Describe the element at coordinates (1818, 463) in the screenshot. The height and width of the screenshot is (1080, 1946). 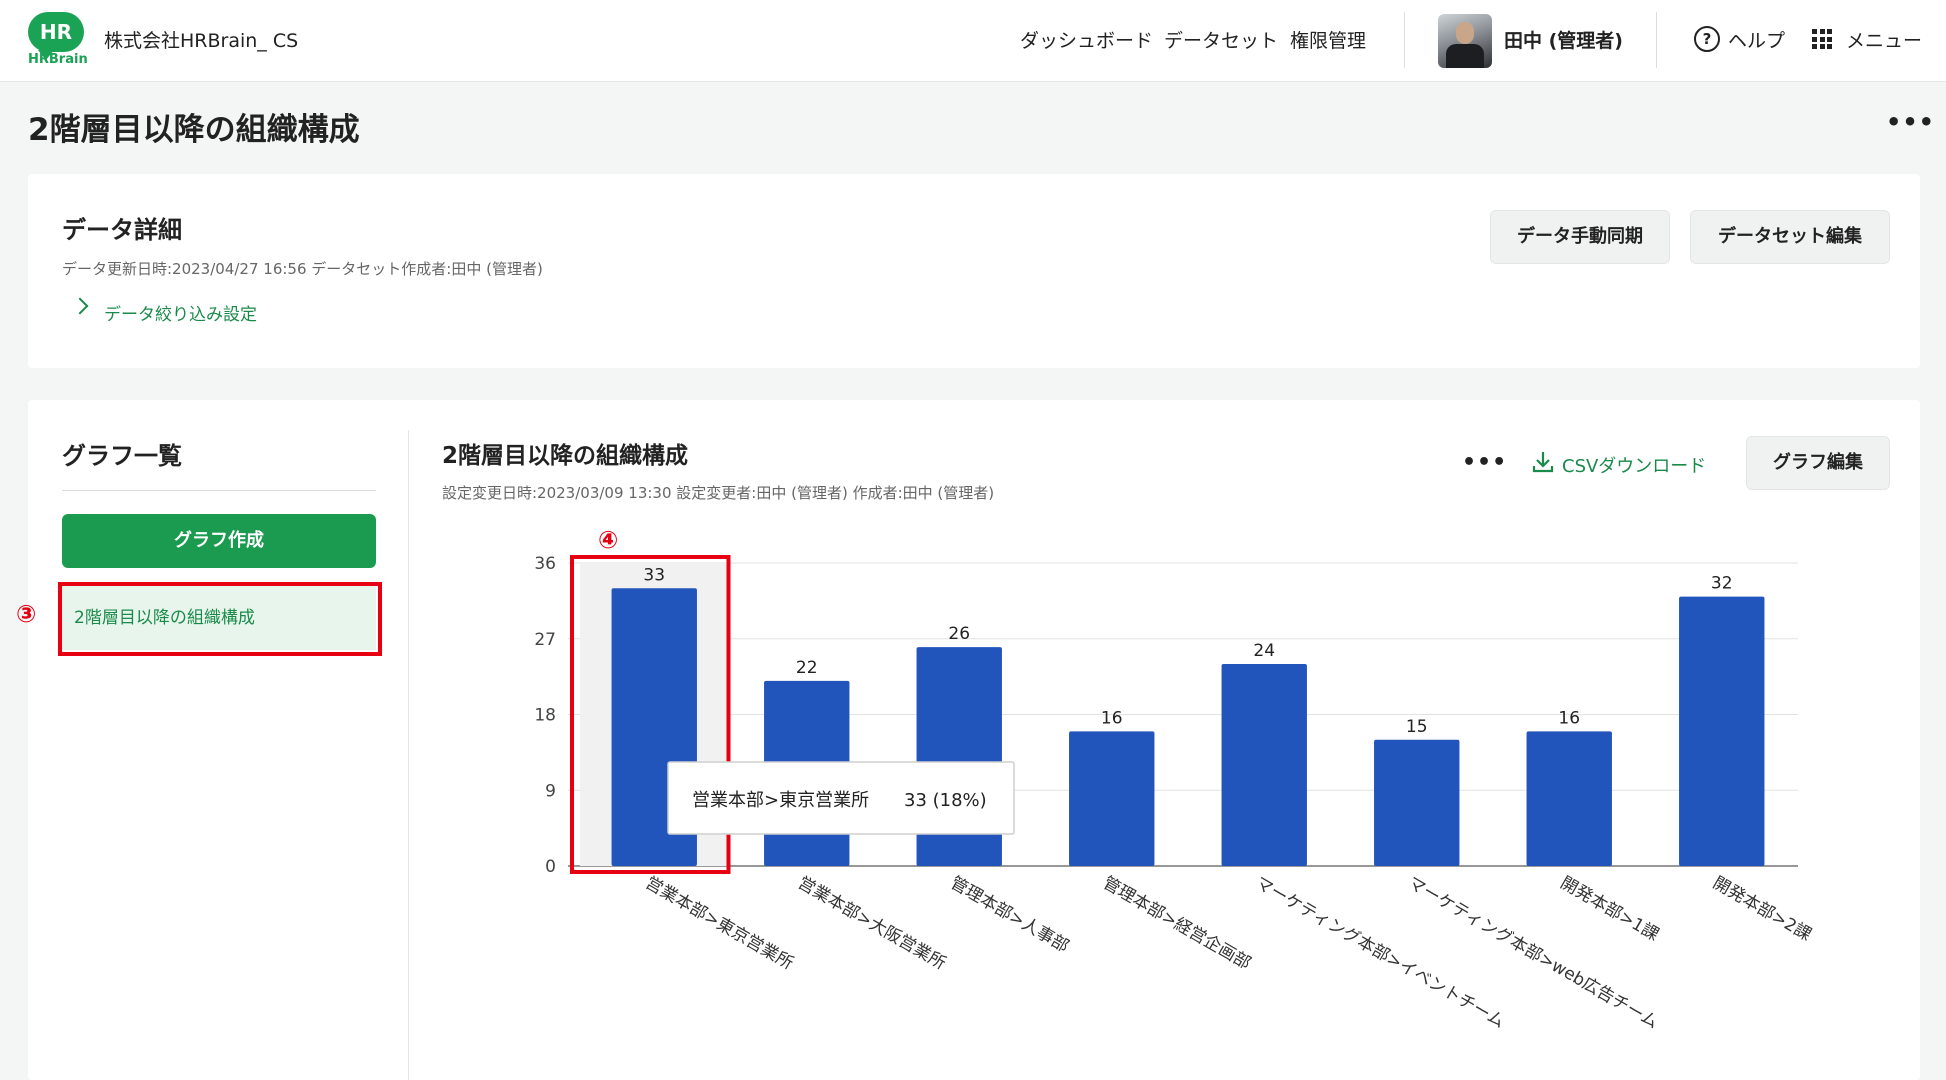
I see `graph-edit-button: グラフ編集` at that location.